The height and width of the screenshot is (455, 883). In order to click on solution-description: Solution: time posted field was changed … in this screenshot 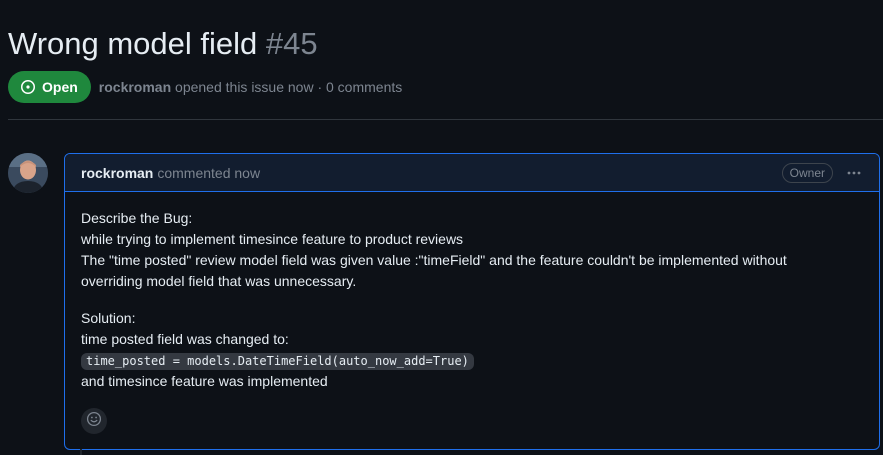, I will do `click(434, 350)`.